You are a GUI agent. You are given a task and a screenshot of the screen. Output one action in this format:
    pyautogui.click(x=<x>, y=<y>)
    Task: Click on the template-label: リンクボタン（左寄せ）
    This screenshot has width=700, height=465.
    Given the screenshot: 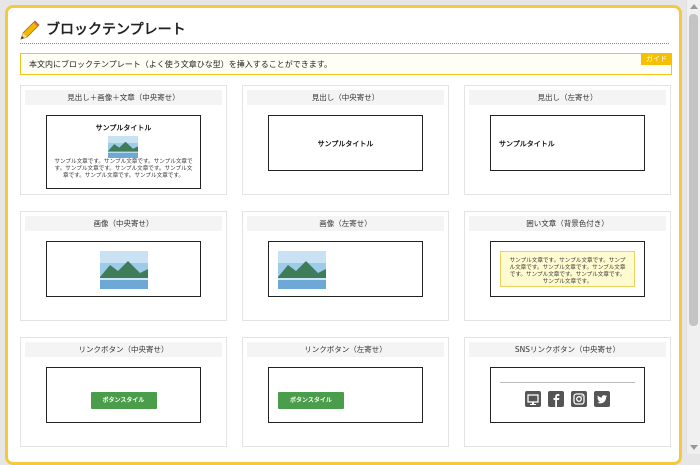 What is the action you would take?
    pyautogui.click(x=345, y=349)
    